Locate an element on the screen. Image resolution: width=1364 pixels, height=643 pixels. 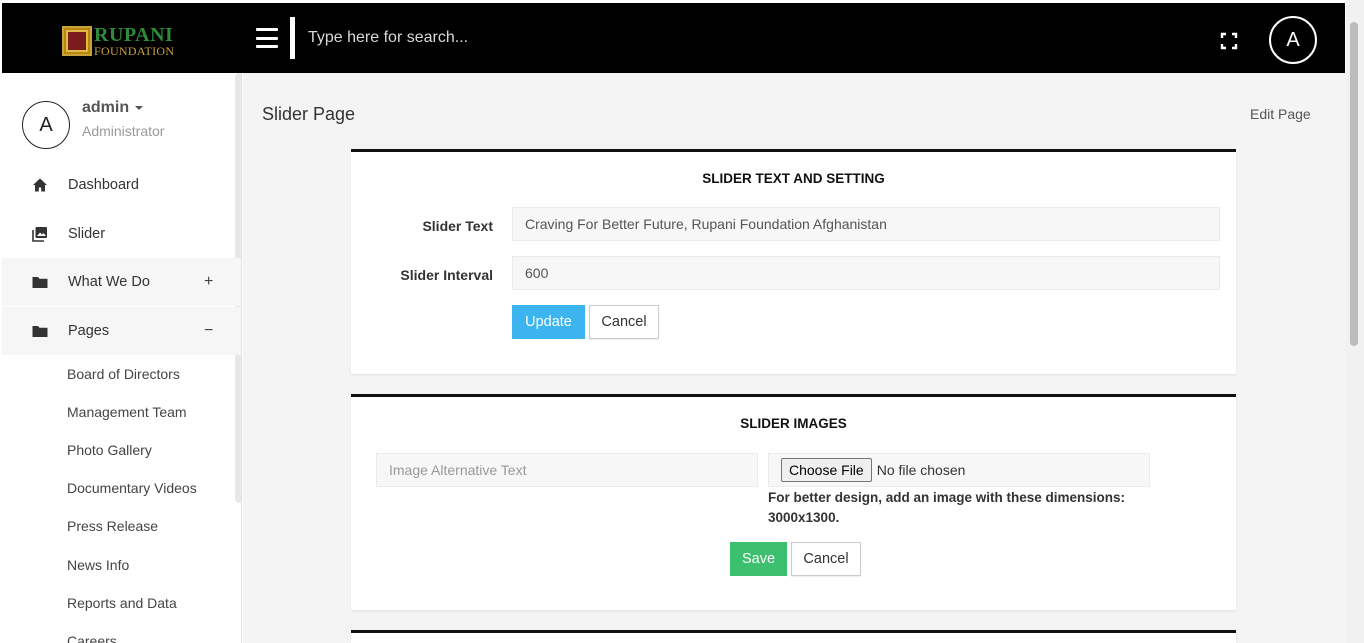
sidebar-item-label: Dashboard is located at coordinates (103, 185).